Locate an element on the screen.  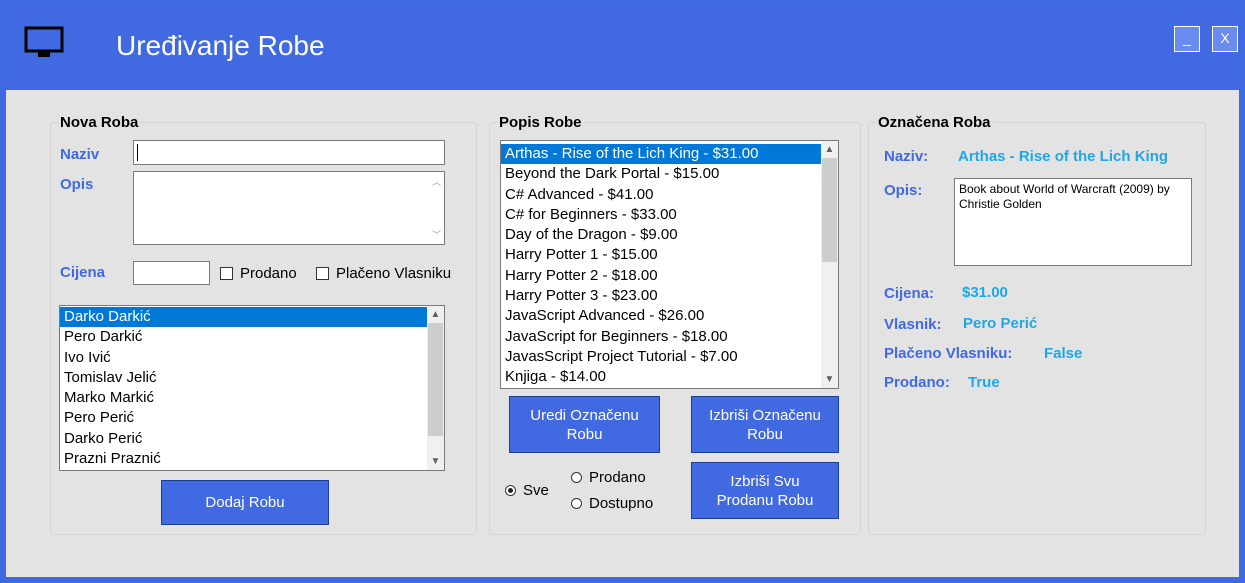
prodano-checkbox: Prodano is located at coordinates (258, 273).